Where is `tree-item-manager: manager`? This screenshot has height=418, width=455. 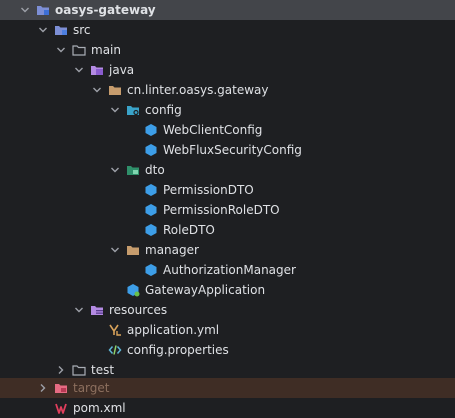 tree-item-manager: manager is located at coordinates (227, 250).